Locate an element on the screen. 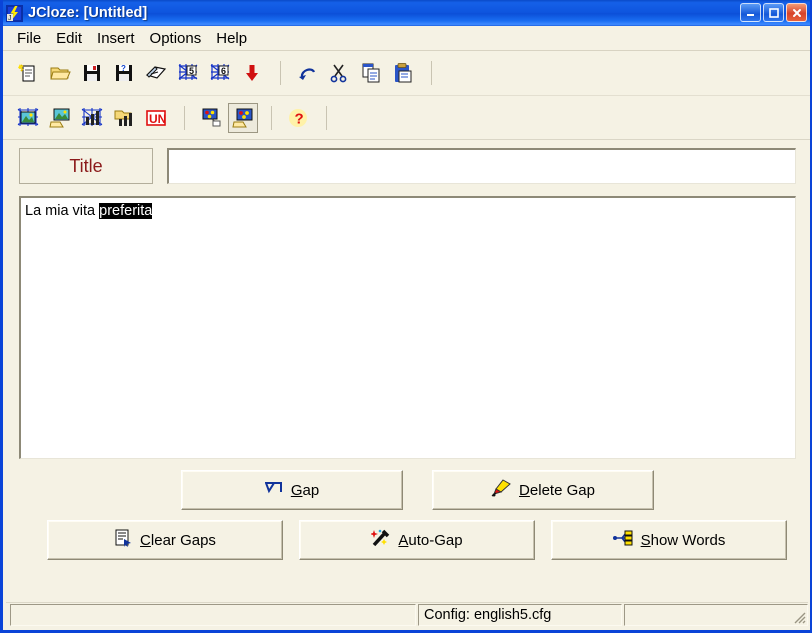  text-before-selection: La mia vita is located at coordinates (62, 211).